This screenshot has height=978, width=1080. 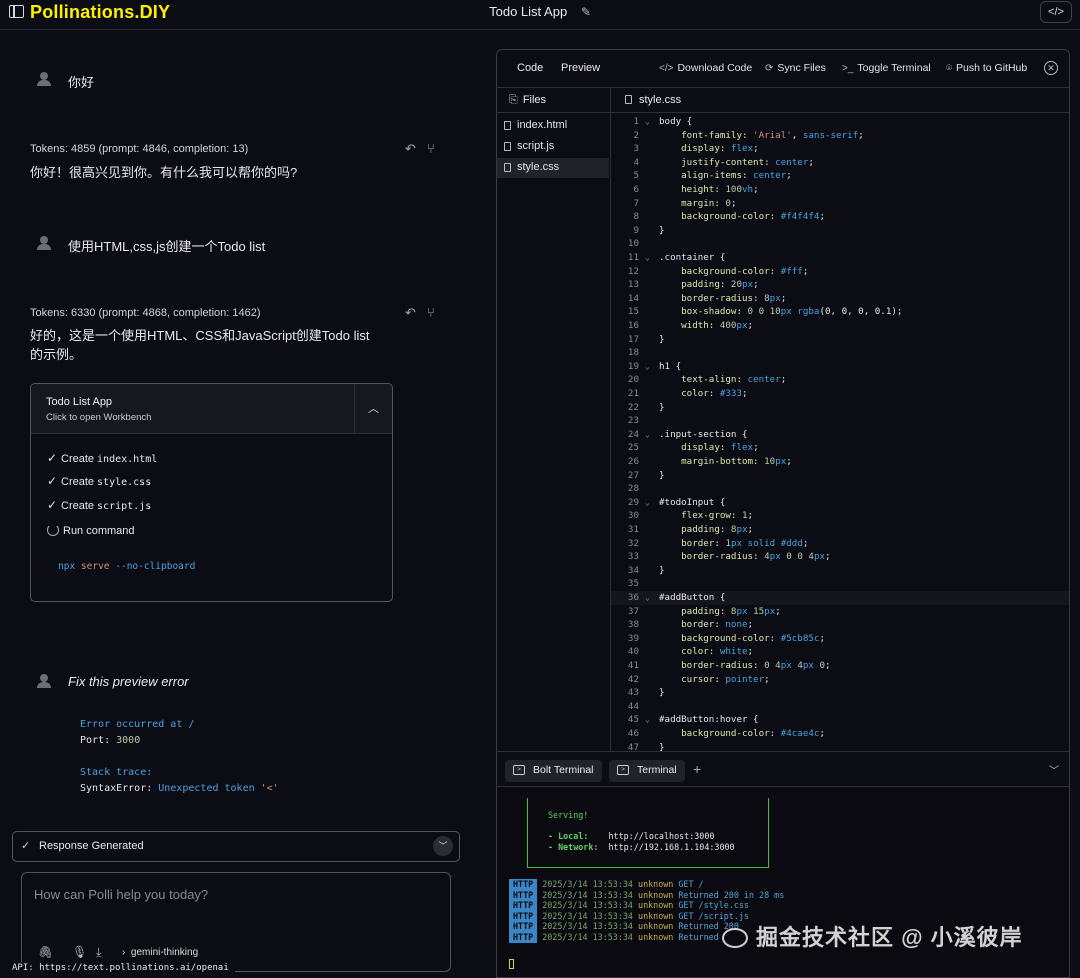 What do you see at coordinates (840, 476) in the screenshot?
I see `code-line: 27}` at bounding box center [840, 476].